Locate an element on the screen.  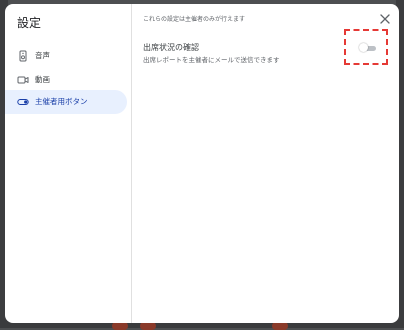
sidebar-item-video: 動画 is located at coordinates (66, 80).